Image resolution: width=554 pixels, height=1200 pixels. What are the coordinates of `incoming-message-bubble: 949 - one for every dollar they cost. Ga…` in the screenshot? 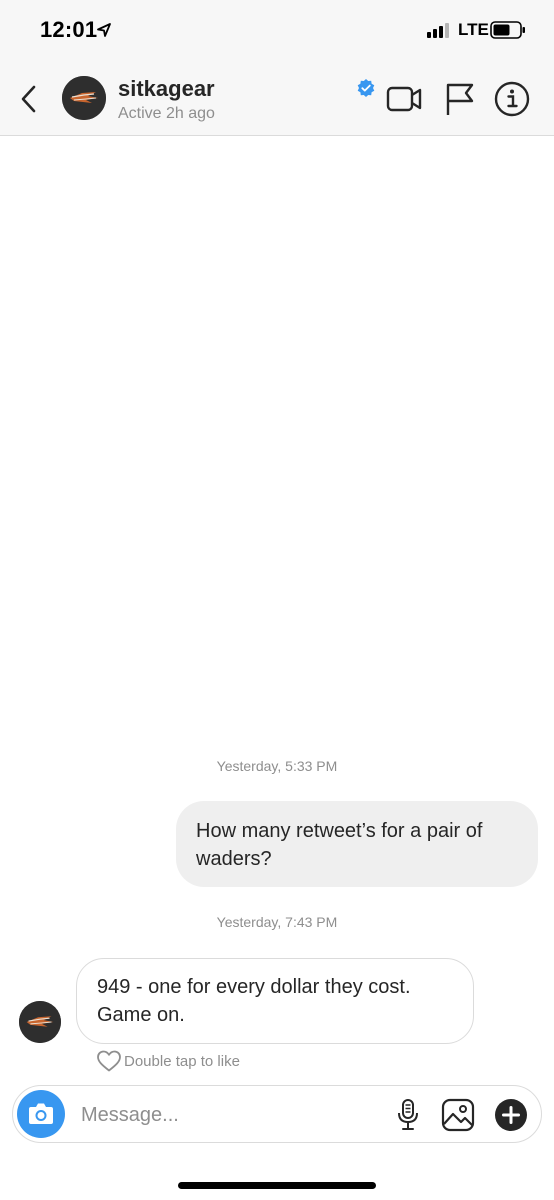 It's located at (275, 1001).